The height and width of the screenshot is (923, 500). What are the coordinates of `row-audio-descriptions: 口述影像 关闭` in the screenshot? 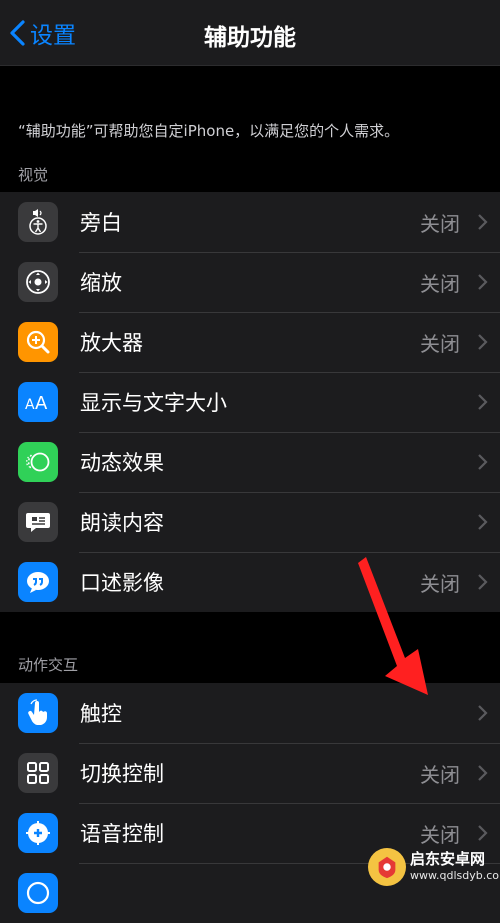 It's located at (250, 582).